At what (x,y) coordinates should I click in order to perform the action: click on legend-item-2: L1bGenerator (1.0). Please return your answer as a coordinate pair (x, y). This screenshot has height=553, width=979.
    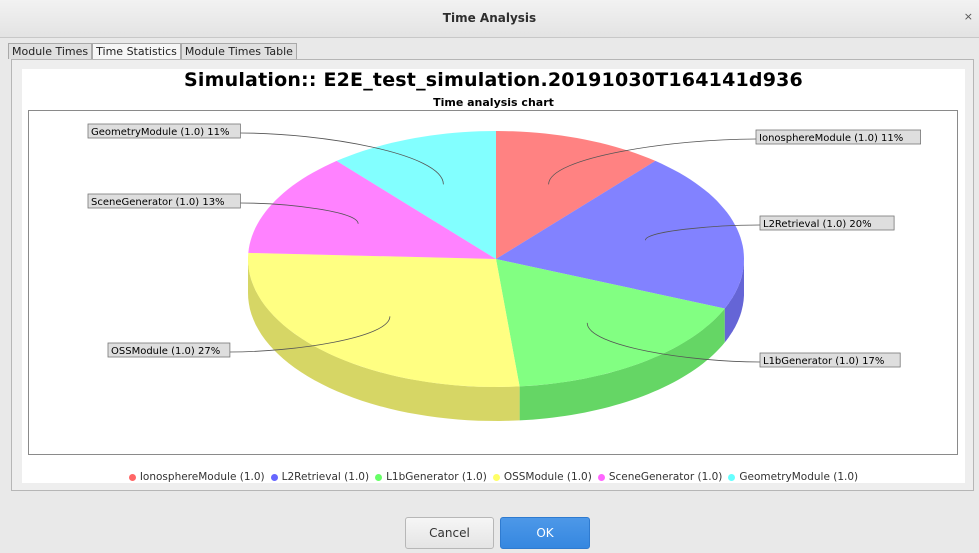
    Looking at the image, I should click on (431, 477).